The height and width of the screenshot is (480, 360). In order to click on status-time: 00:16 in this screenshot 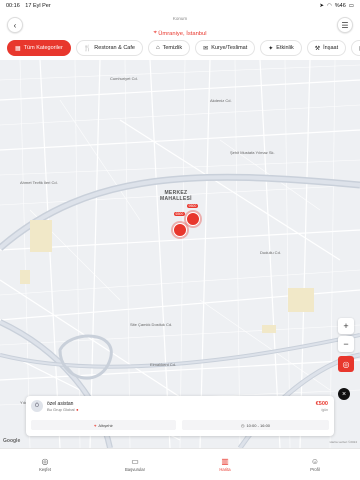, I will do `click(13, 6)`.